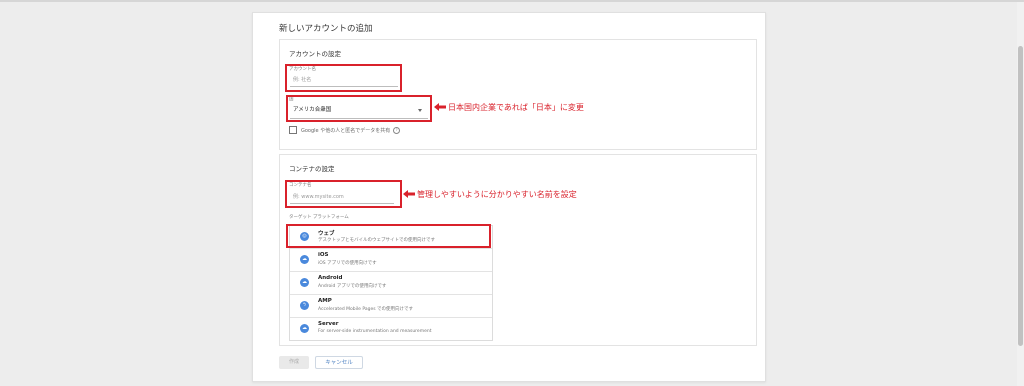 This screenshot has width=1024, height=386. Describe the element at coordinates (293, 130) in the screenshot. I see `share-data-checkbox` at that location.